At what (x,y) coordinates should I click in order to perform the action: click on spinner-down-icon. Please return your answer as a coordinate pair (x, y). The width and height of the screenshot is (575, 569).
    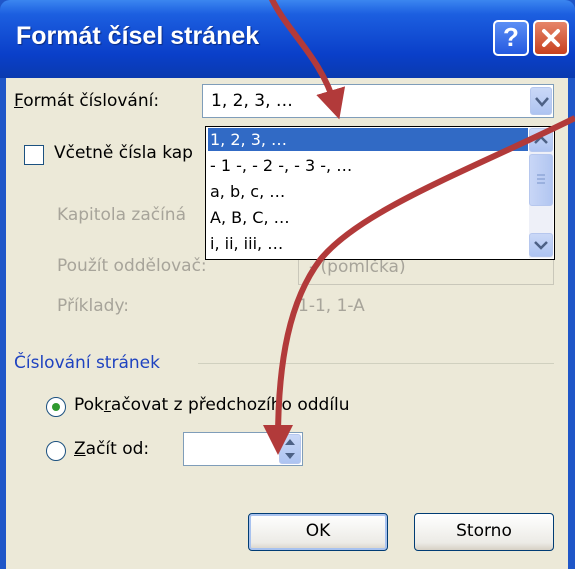
    Looking at the image, I should click on (290, 456).